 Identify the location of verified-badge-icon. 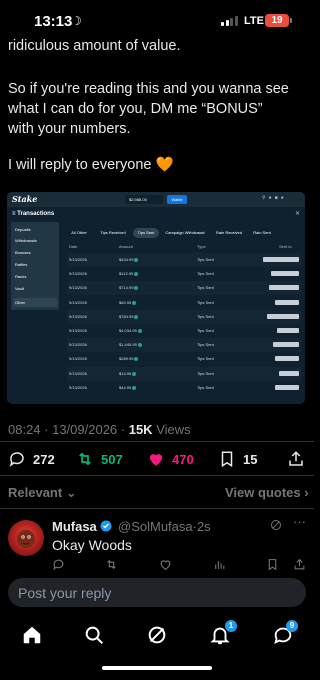
(106, 526).